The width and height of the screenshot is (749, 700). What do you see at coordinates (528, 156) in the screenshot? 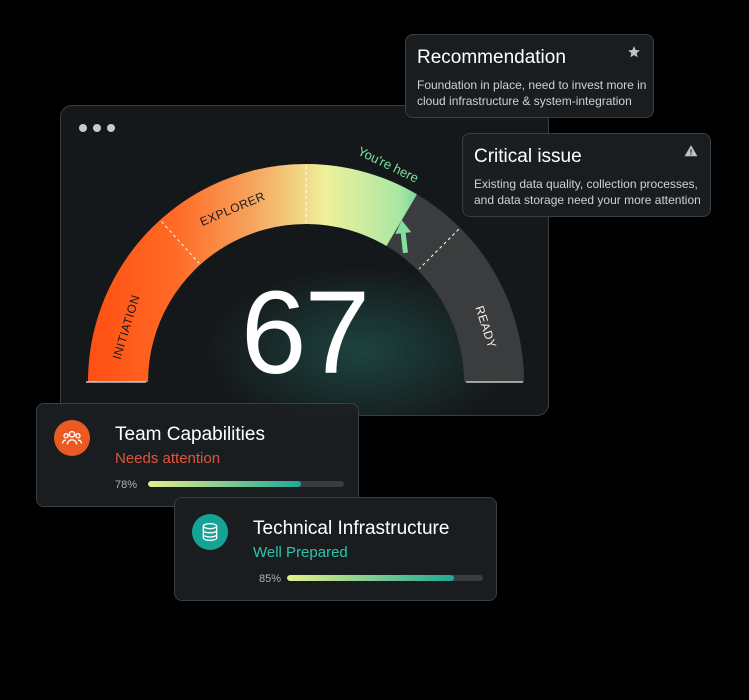
I see `critical-issue-title: Critical issue` at bounding box center [528, 156].